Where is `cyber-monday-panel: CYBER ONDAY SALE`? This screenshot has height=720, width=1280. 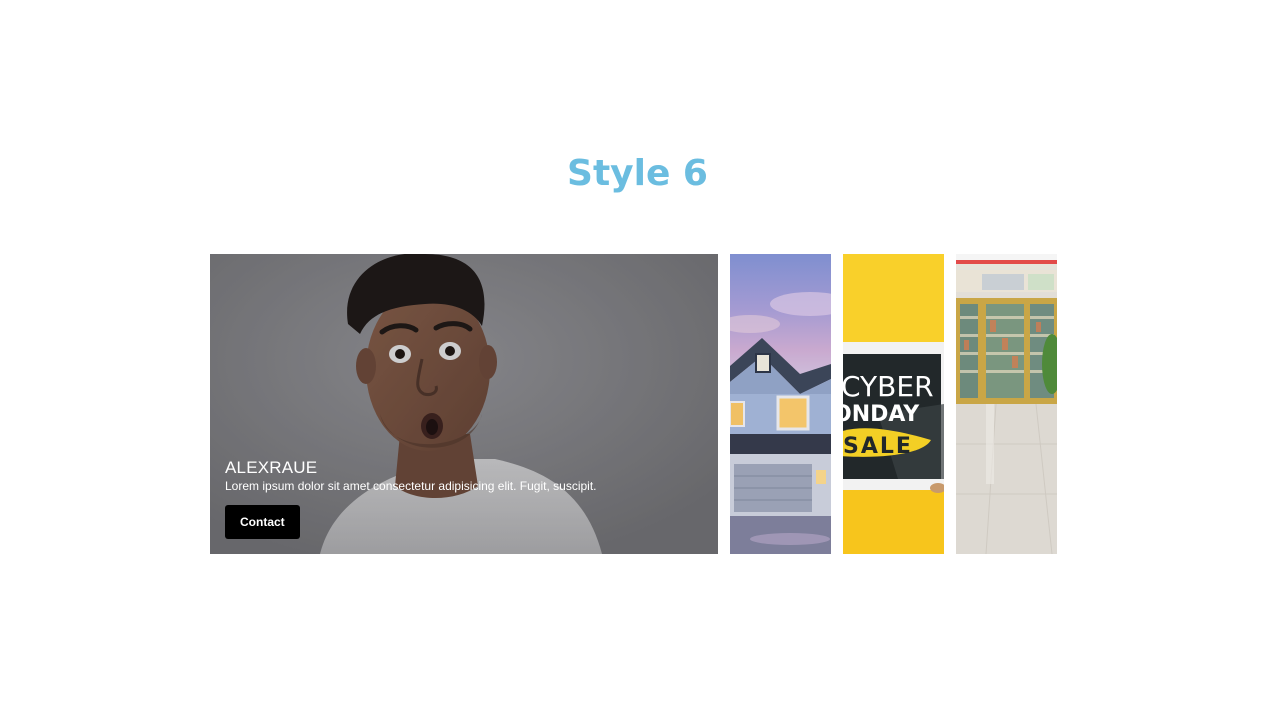 cyber-monday-panel: CYBER ONDAY SALE is located at coordinates (893, 404).